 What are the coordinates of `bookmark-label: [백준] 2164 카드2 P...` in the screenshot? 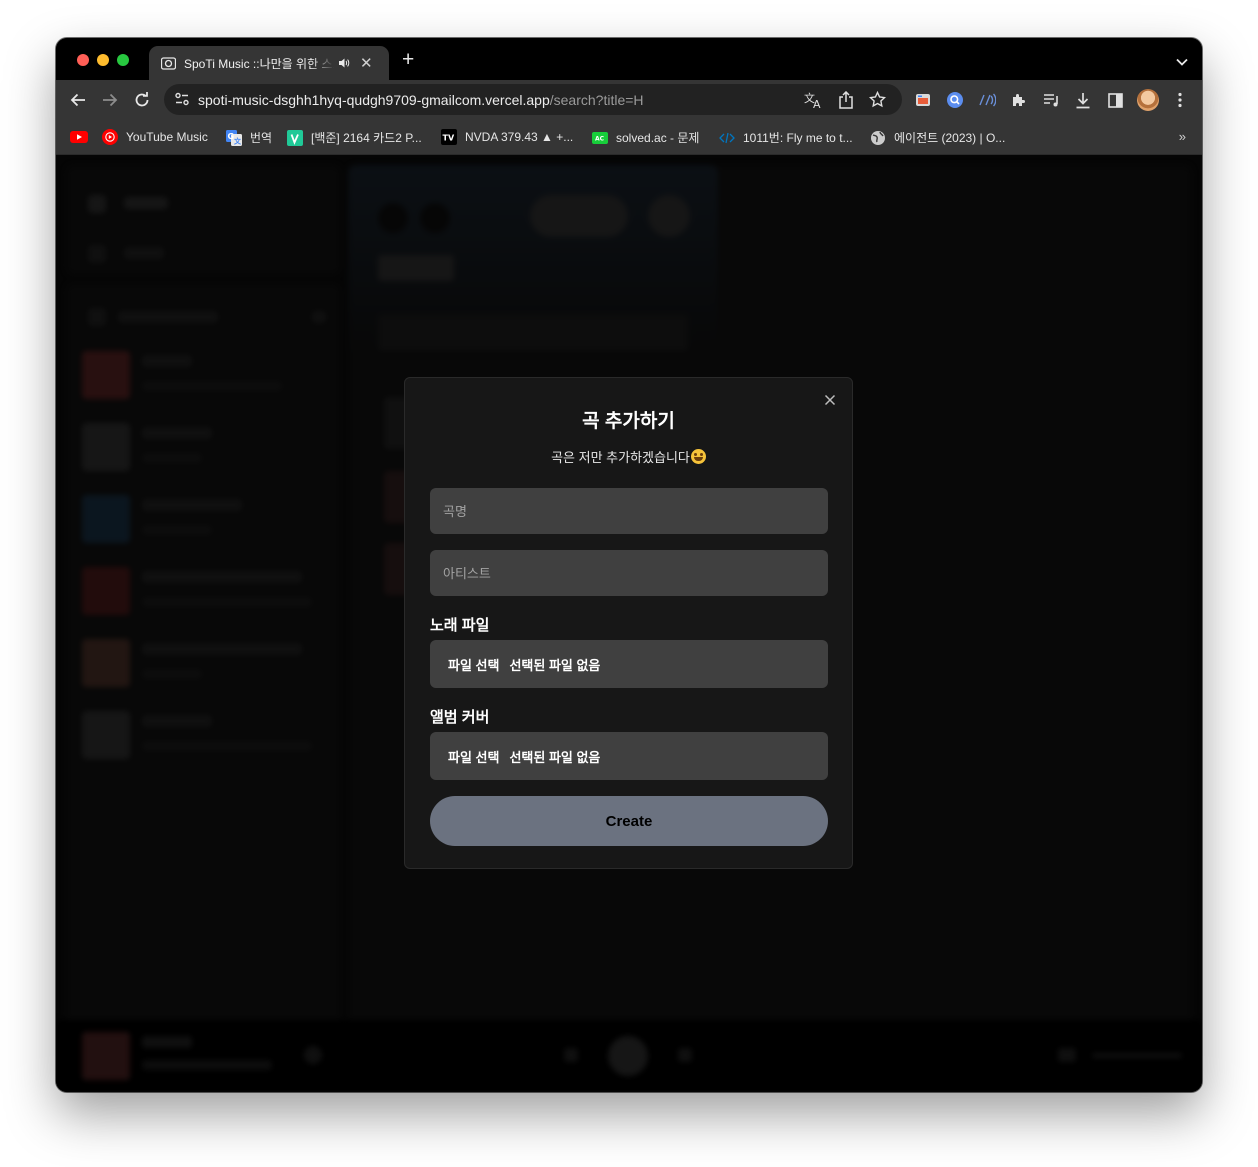 It's located at (366, 138).